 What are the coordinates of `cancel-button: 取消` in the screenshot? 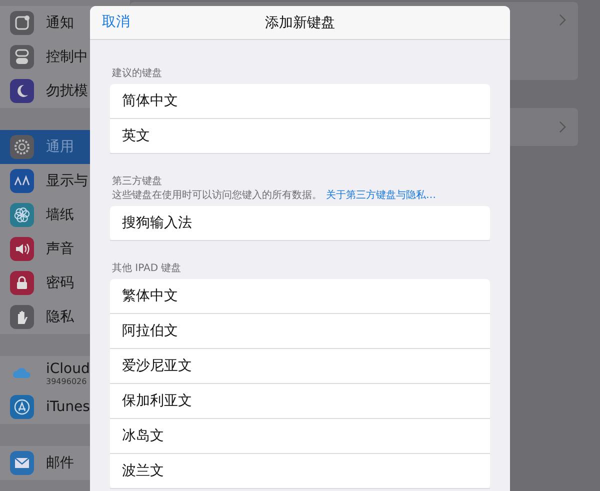 It's located at (116, 22).